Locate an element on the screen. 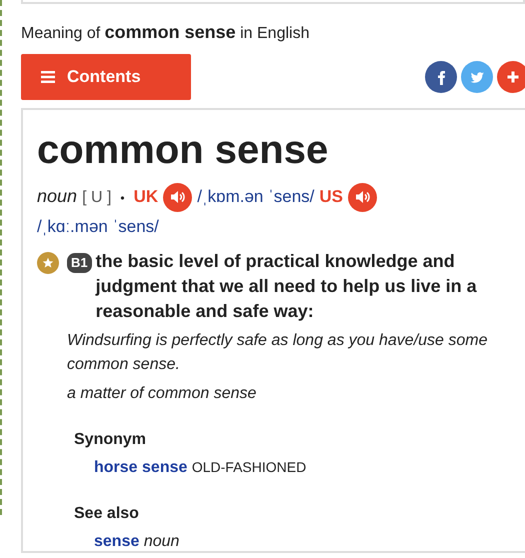  word-link: horse sense is located at coordinates (141, 467).